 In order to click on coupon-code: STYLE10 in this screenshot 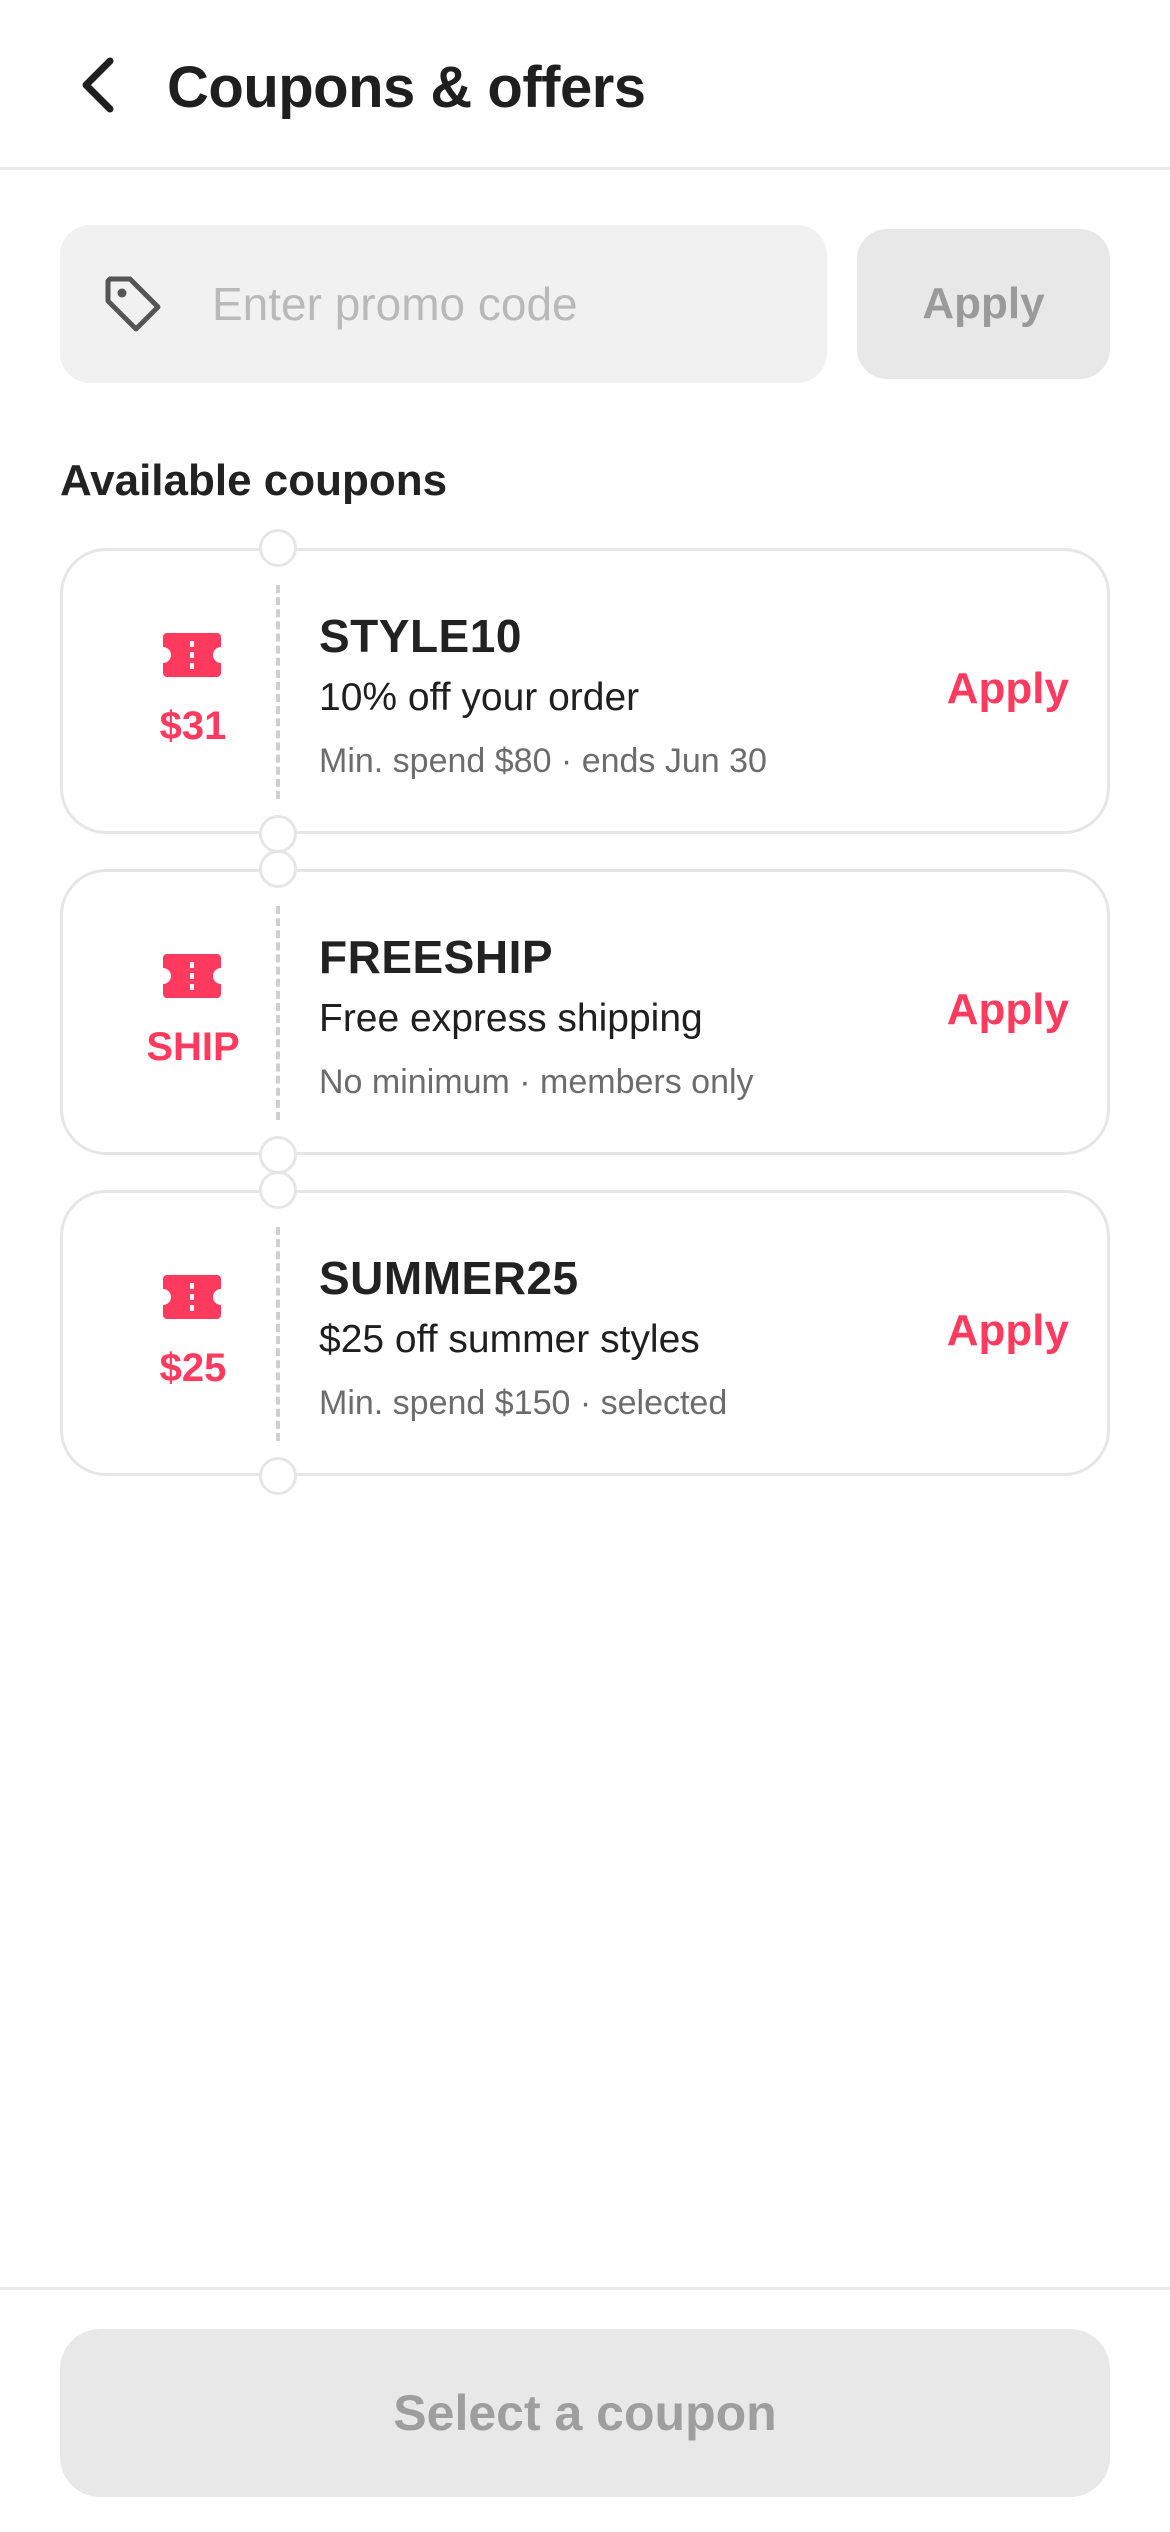, I will do `click(420, 636)`.